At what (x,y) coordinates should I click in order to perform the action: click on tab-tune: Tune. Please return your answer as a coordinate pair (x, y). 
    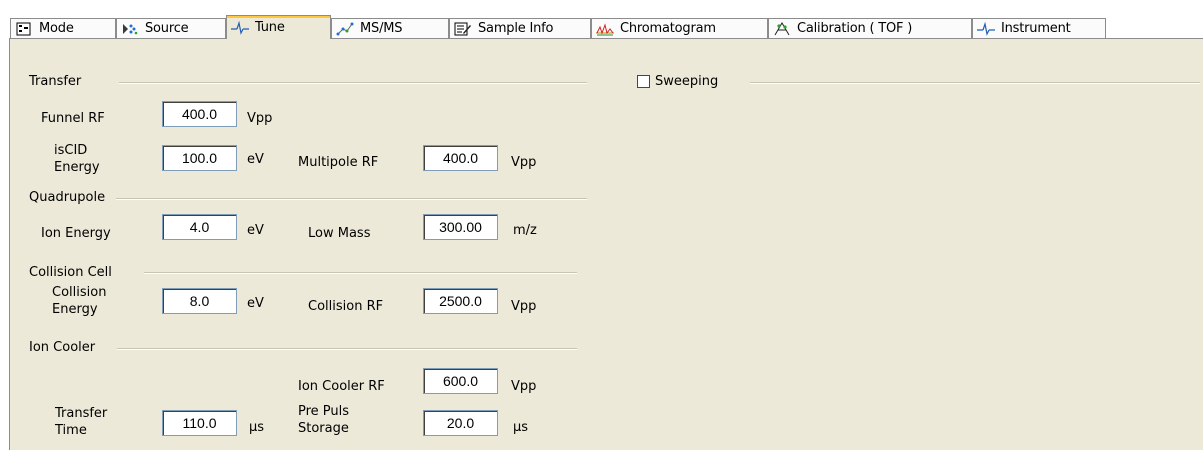
    Looking at the image, I should click on (278, 27).